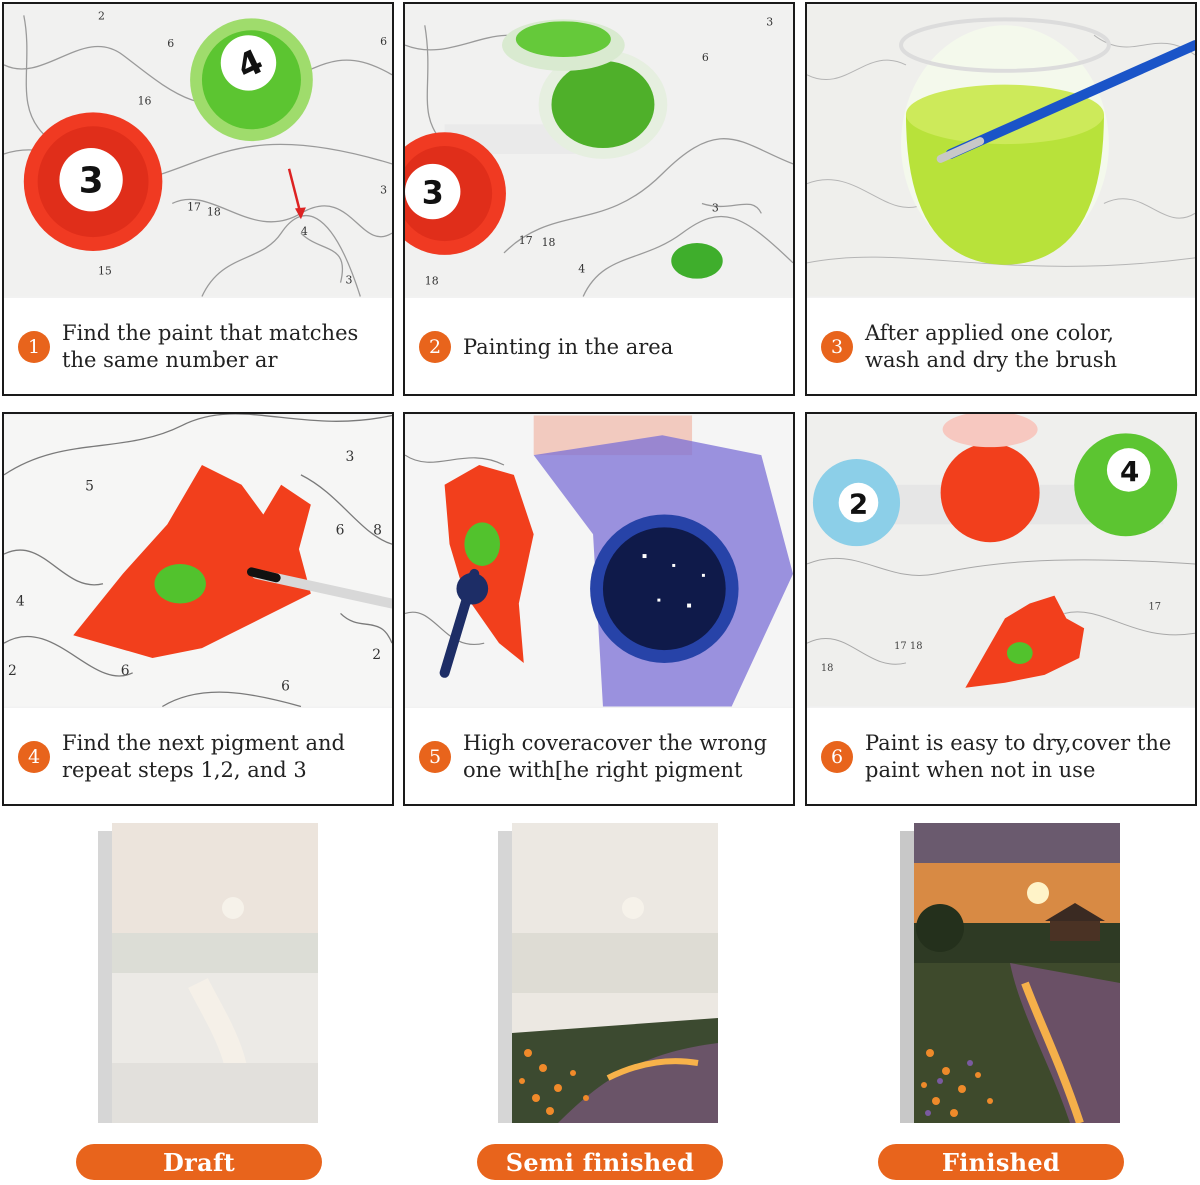 The width and height of the screenshot is (1200, 1185). I want to click on draft-canvas-image, so click(213, 974).